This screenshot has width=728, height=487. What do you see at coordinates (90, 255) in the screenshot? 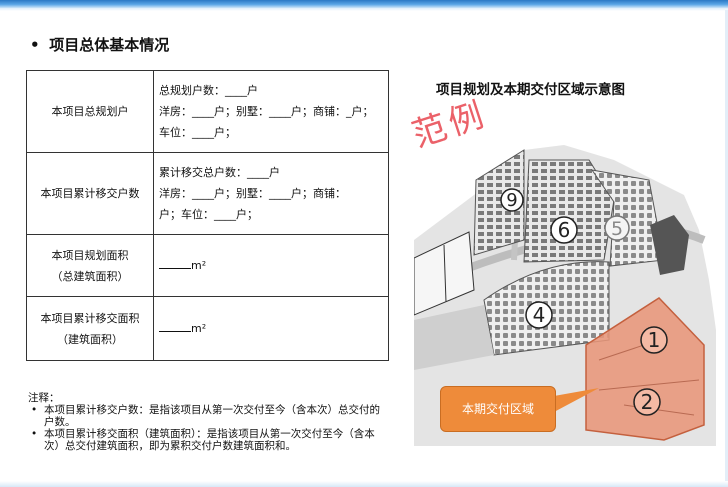
I see `row-label-line: 本项目规划面积` at bounding box center [90, 255].